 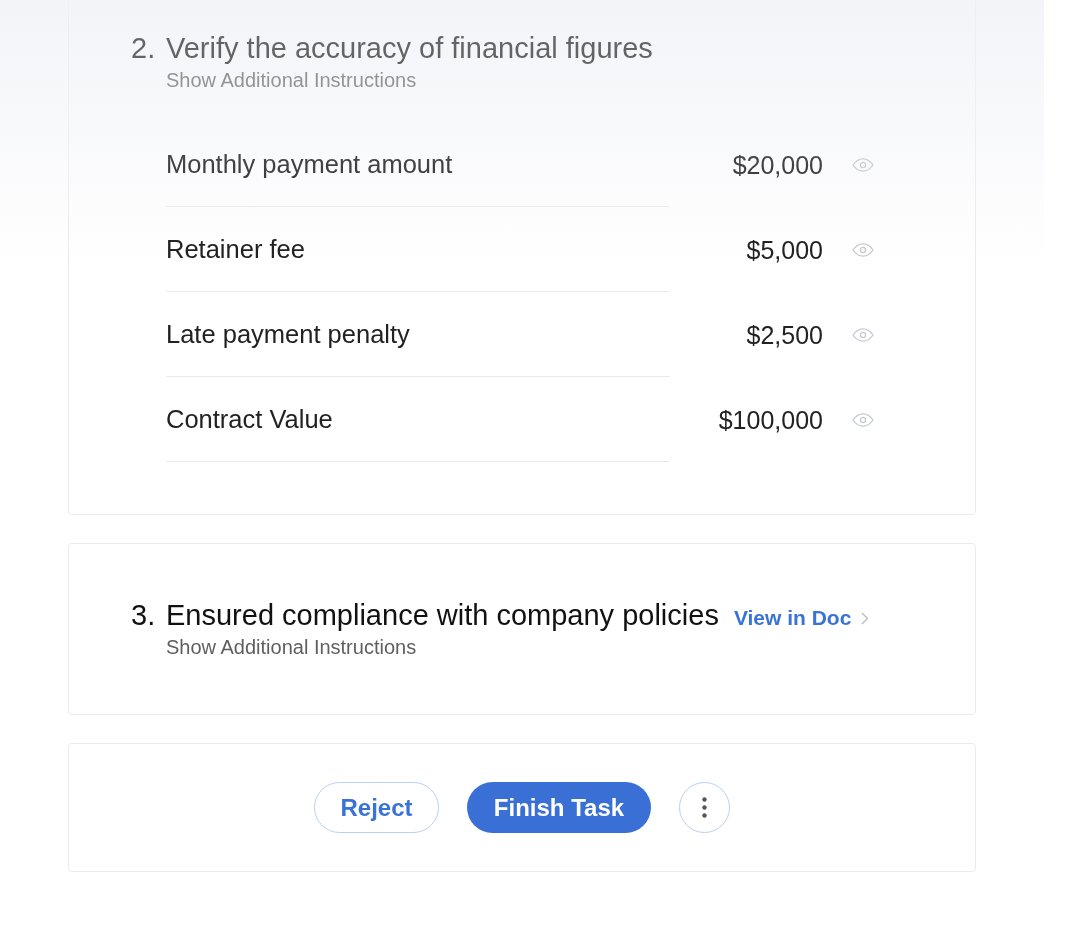 What do you see at coordinates (784, 249) in the screenshot?
I see `field-value: $5,000` at bounding box center [784, 249].